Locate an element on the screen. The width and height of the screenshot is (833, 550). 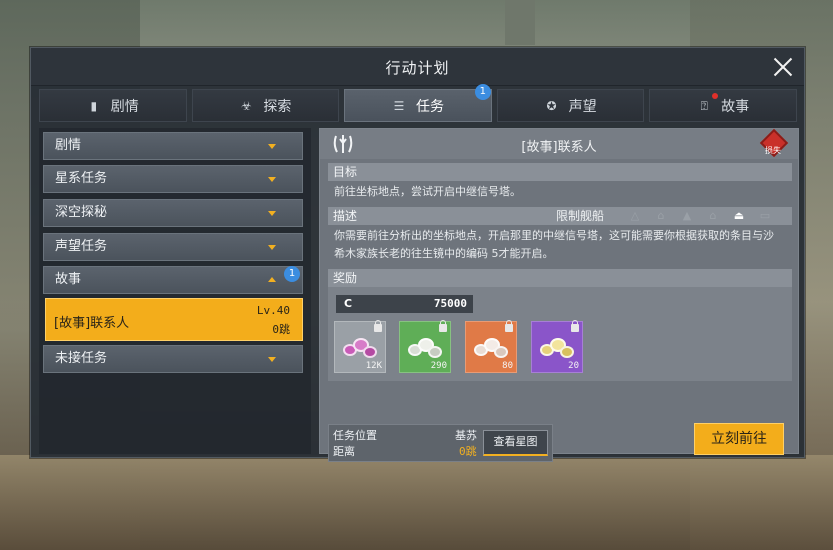
tab-label: 剧情 is located at coordinates (124, 106).